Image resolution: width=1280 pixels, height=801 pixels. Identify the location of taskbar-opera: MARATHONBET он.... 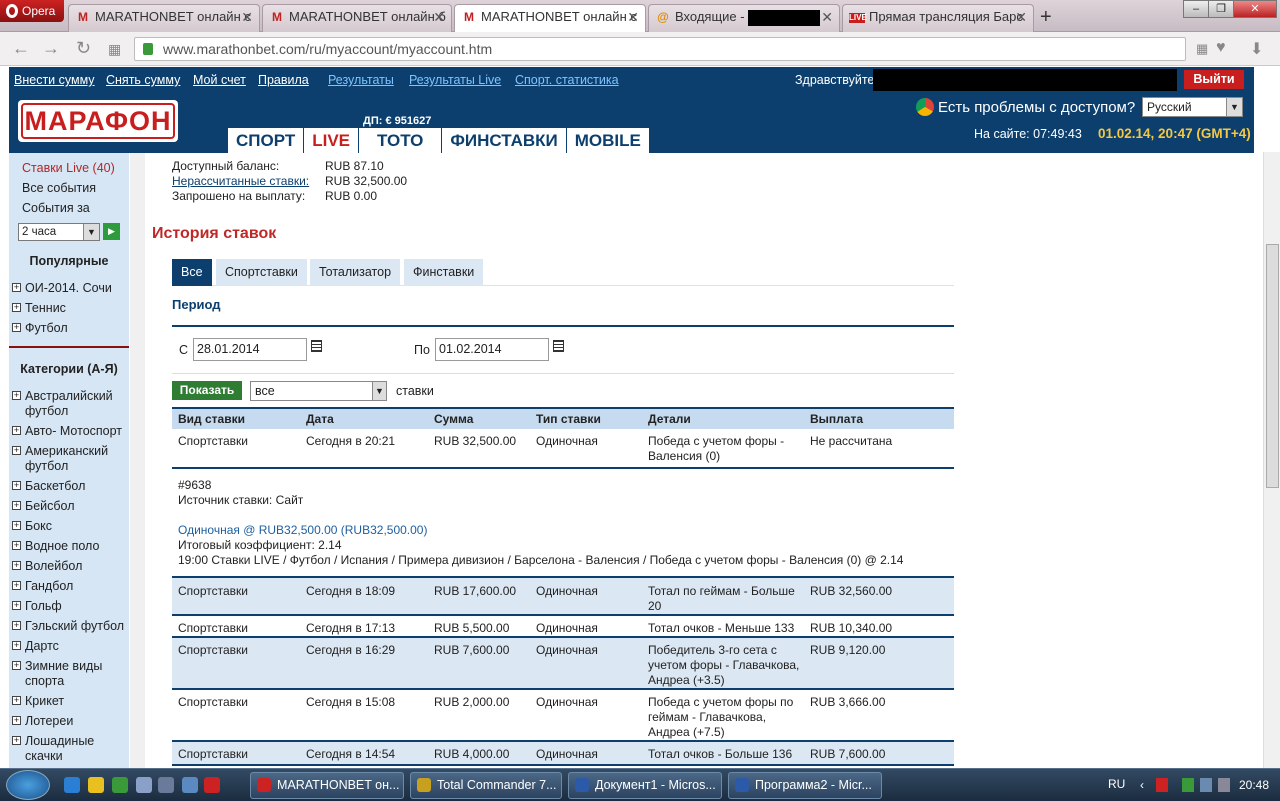
(327, 785).